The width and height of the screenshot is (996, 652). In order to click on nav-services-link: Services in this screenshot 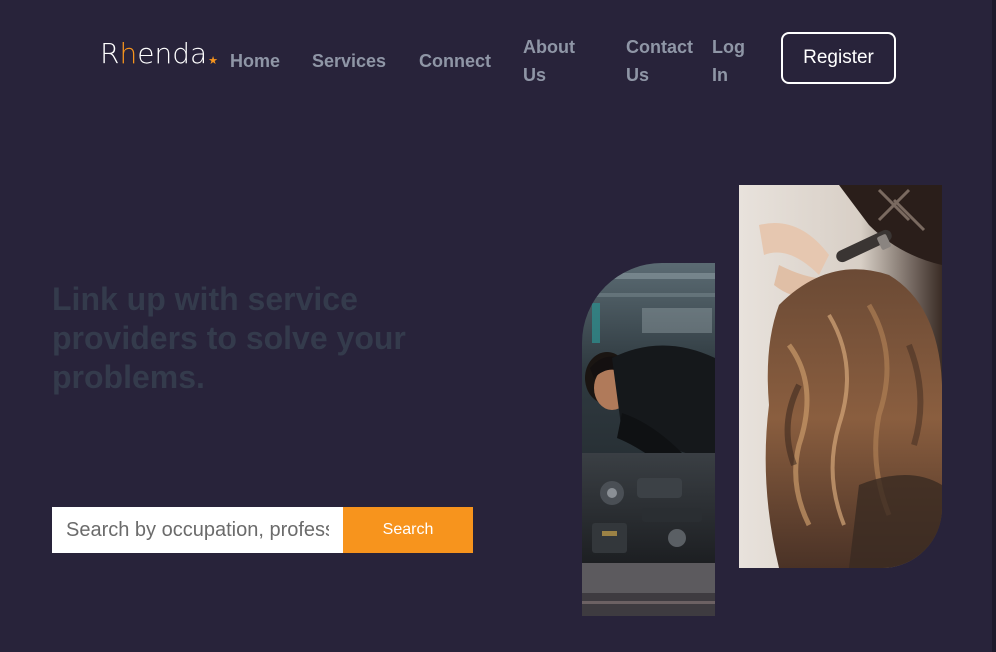, I will do `click(349, 61)`.